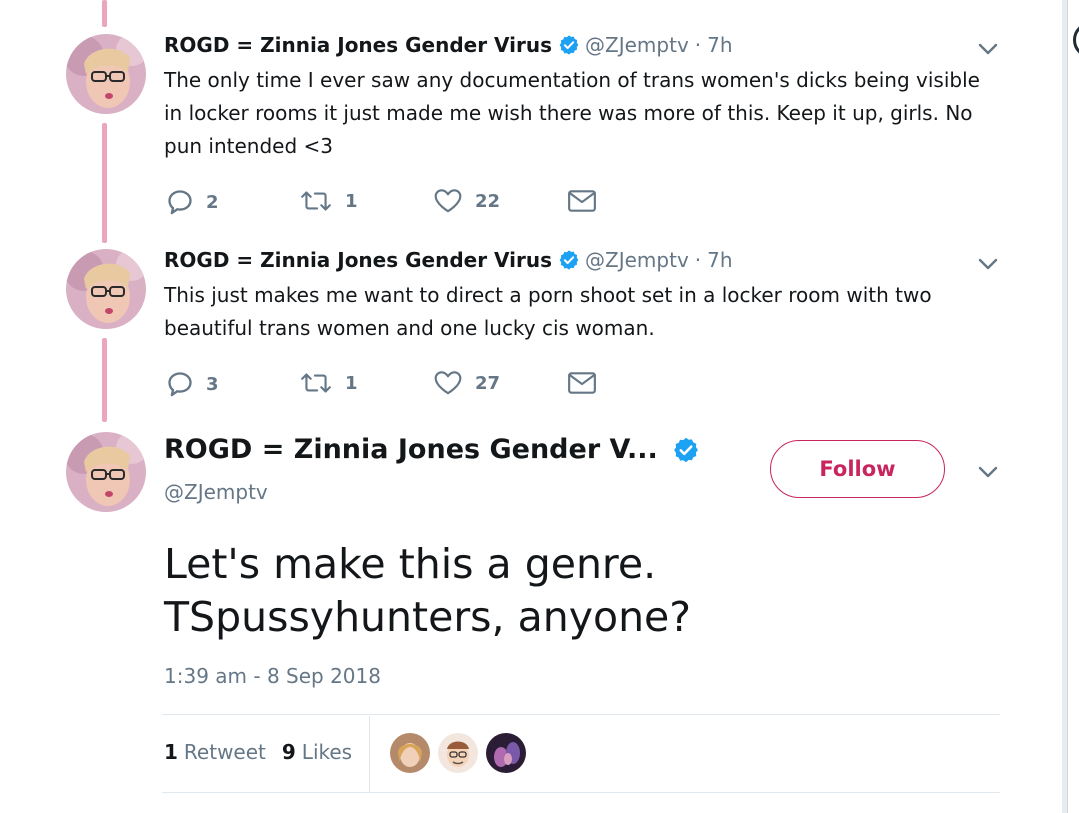 The width and height of the screenshot is (1079, 813). I want to click on retweet-stat: 1 Retweet, so click(215, 752).